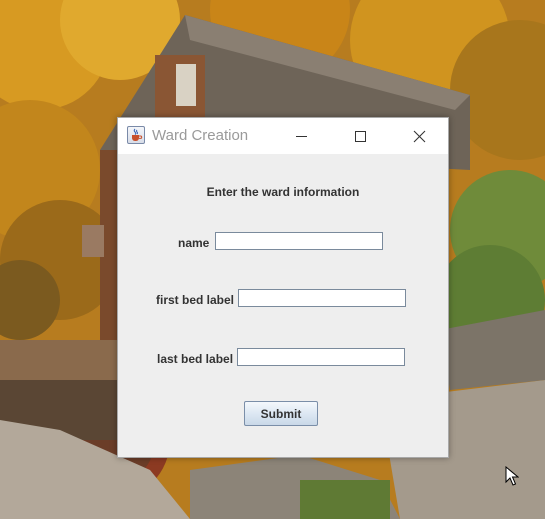  What do you see at coordinates (512, 476) in the screenshot?
I see `mouse-cursor-icon` at bounding box center [512, 476].